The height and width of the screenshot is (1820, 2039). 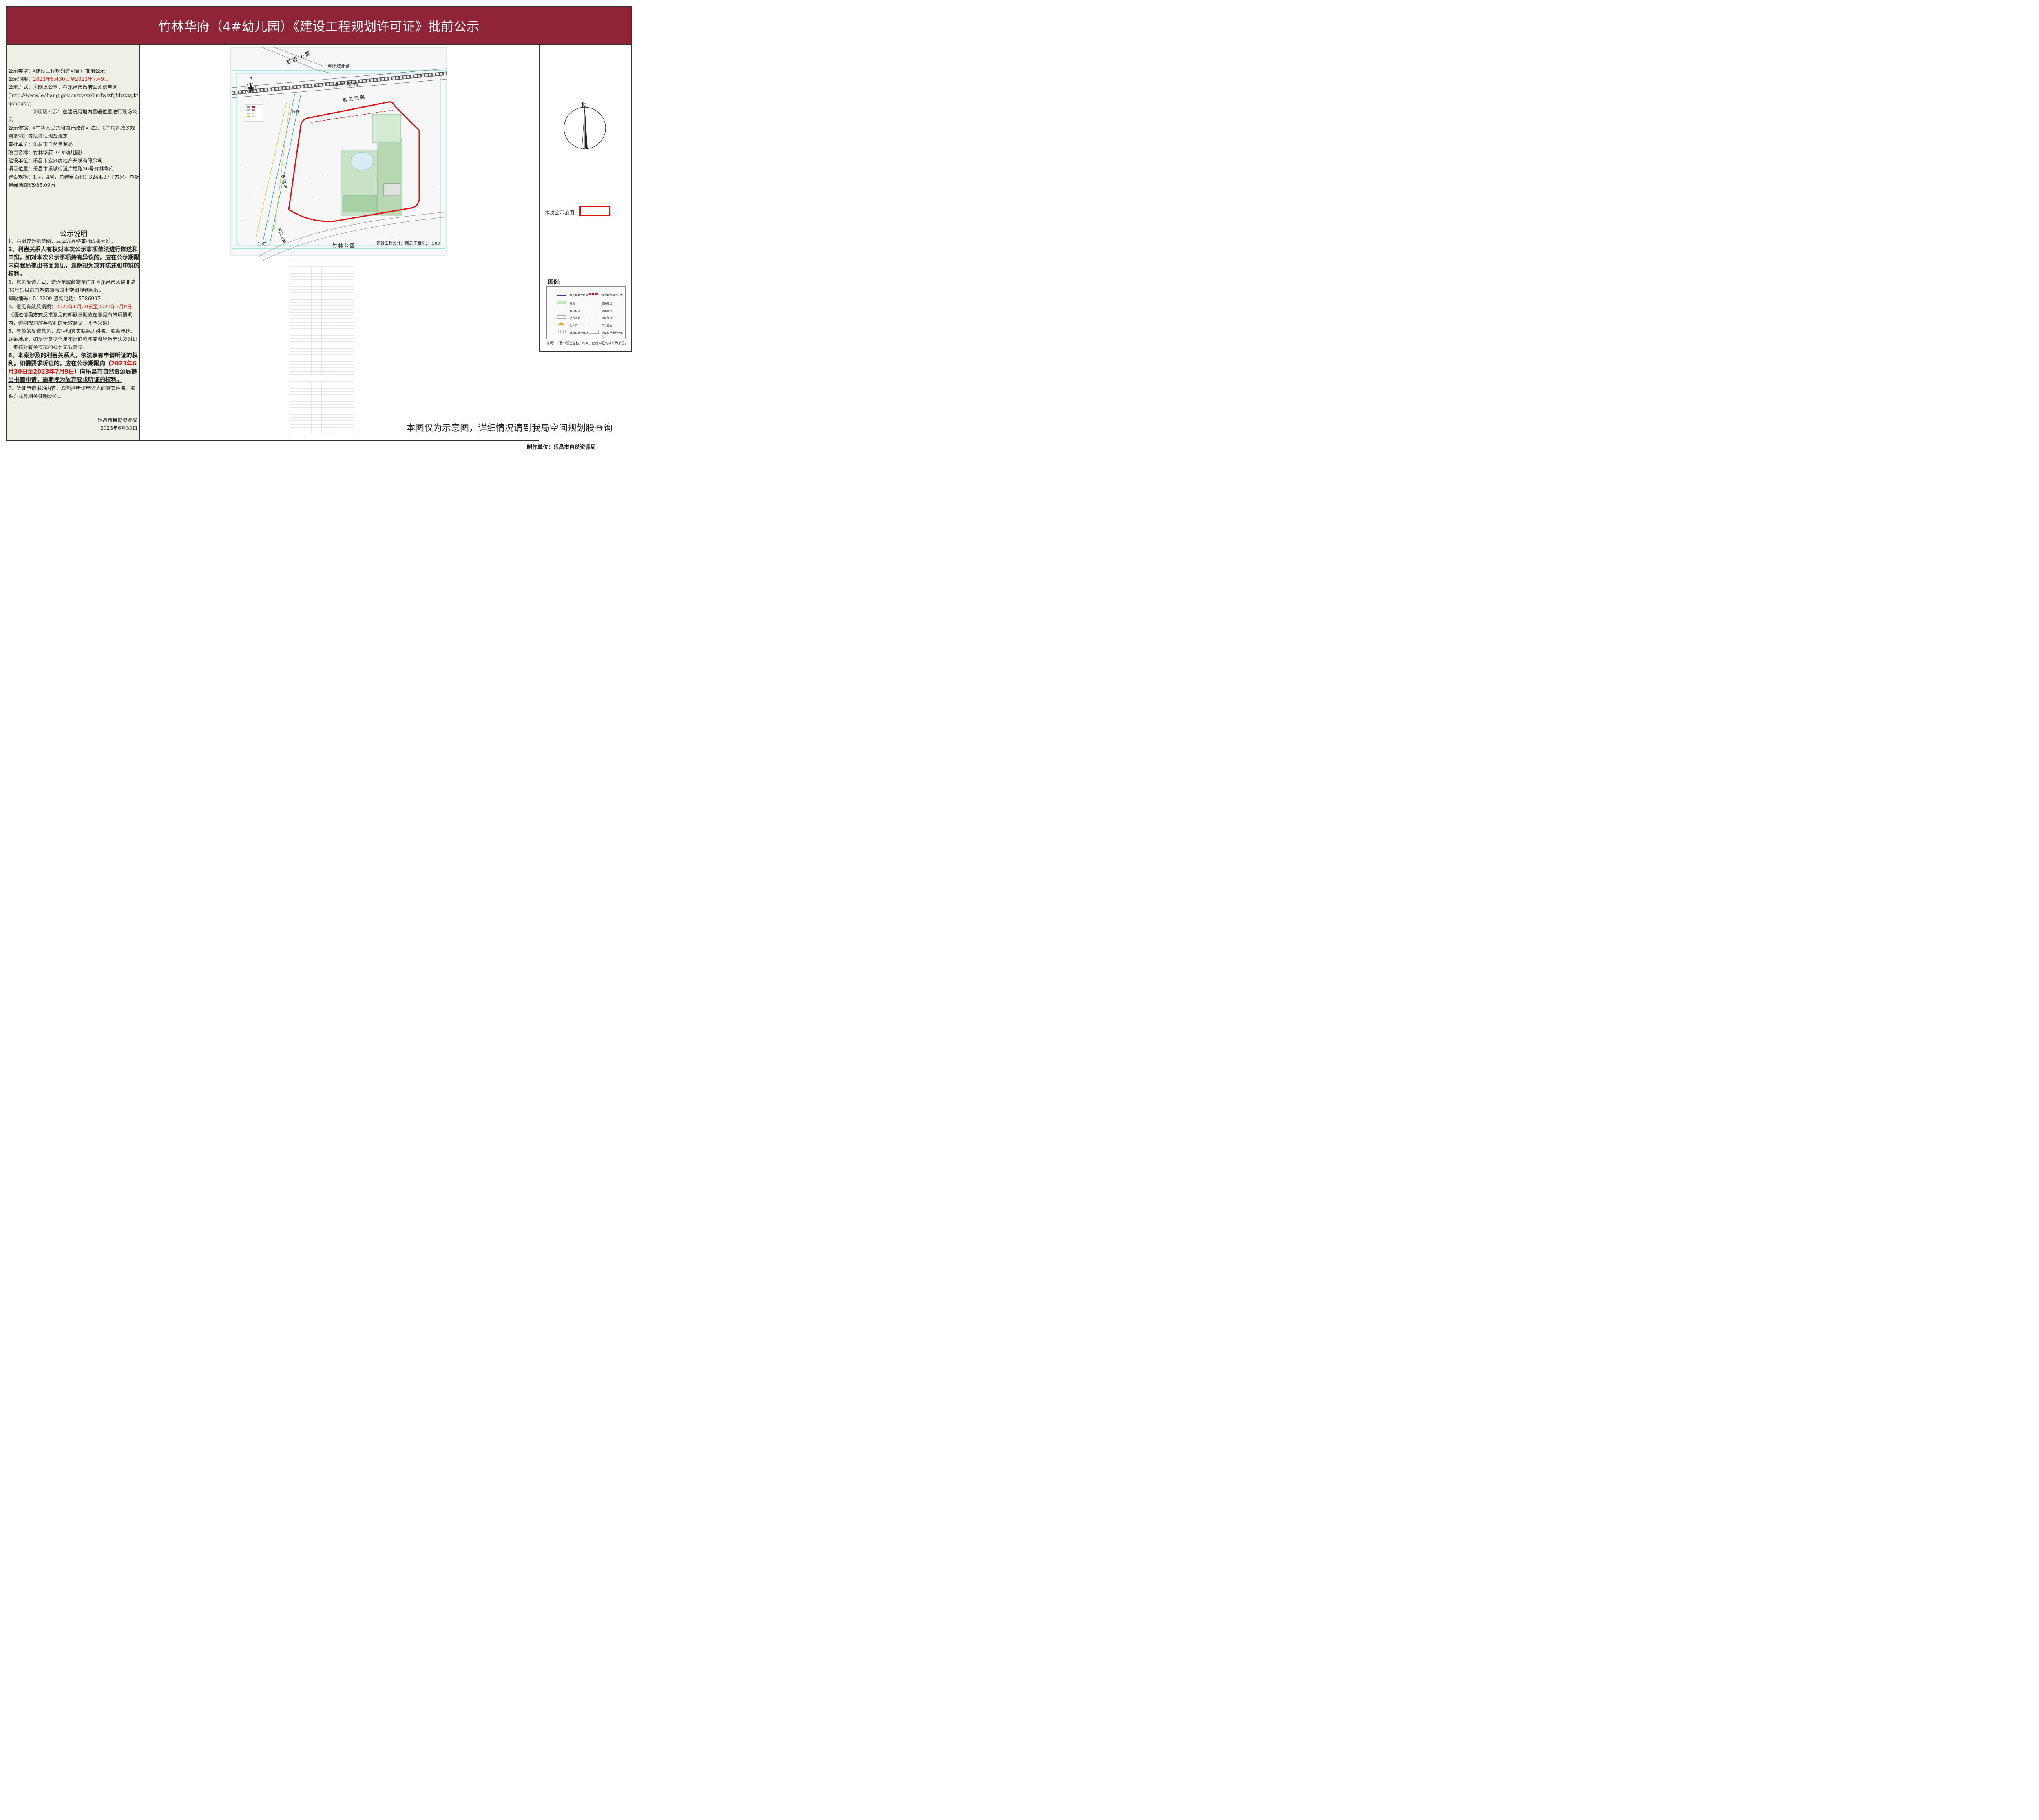 What do you see at coordinates (296, 112) in the screenshot?
I see `greenline-label: 绿线` at bounding box center [296, 112].